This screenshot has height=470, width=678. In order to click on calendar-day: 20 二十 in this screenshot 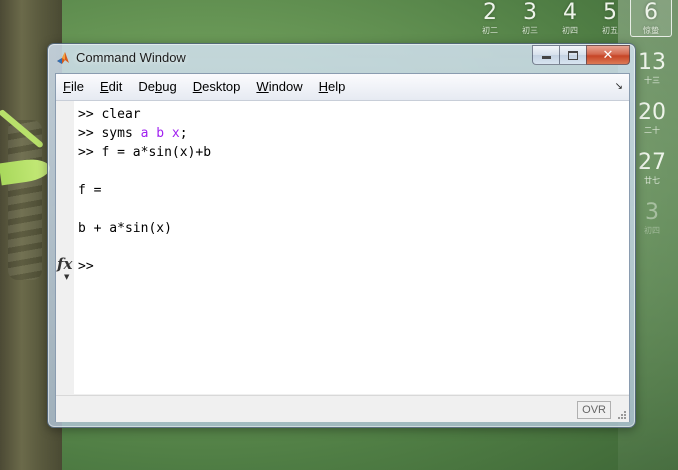, I will do `click(652, 118)`.